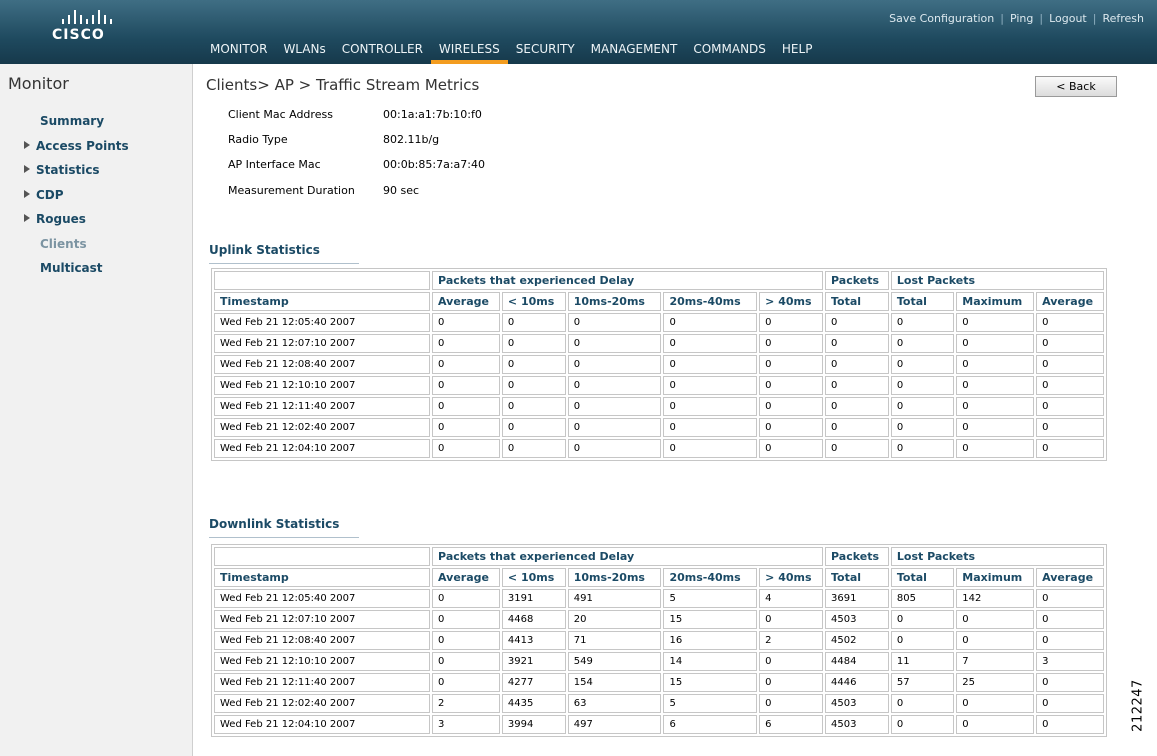 The width and height of the screenshot is (1157, 756). Describe the element at coordinates (995, 682) in the screenshot. I see `table-cell: 25` at that location.